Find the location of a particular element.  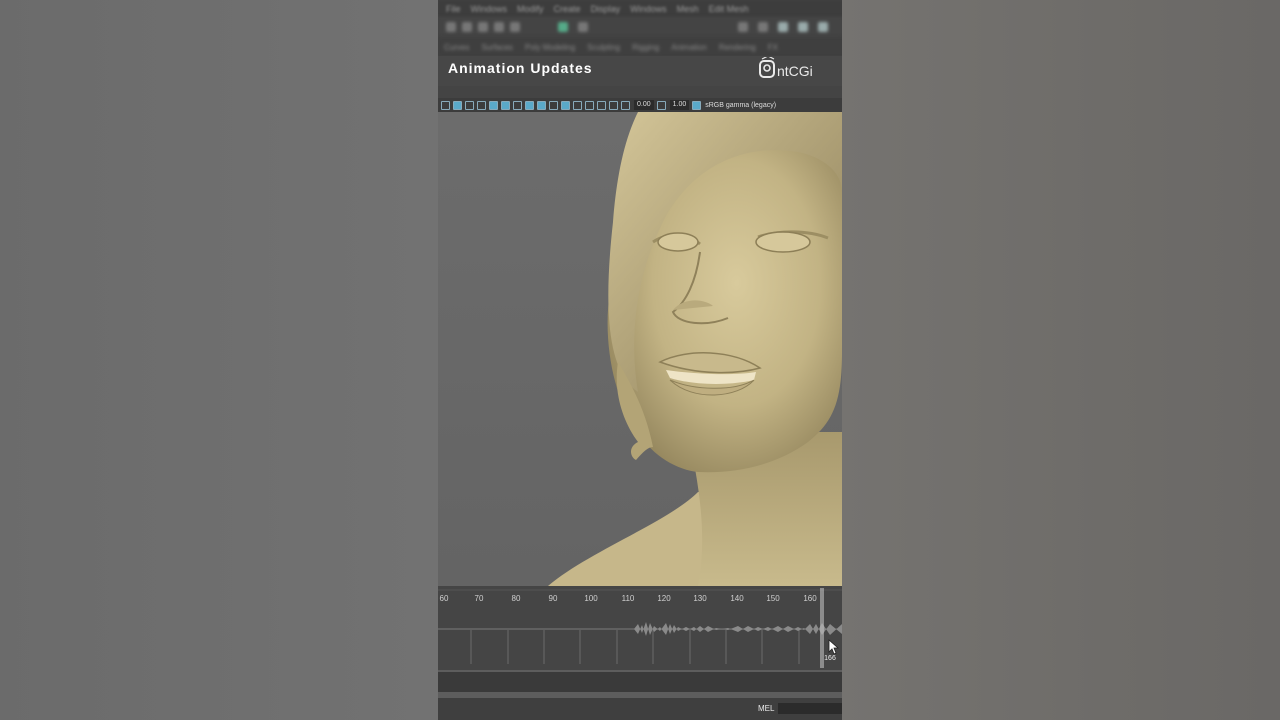

grid-icon is located at coordinates (577, 105).